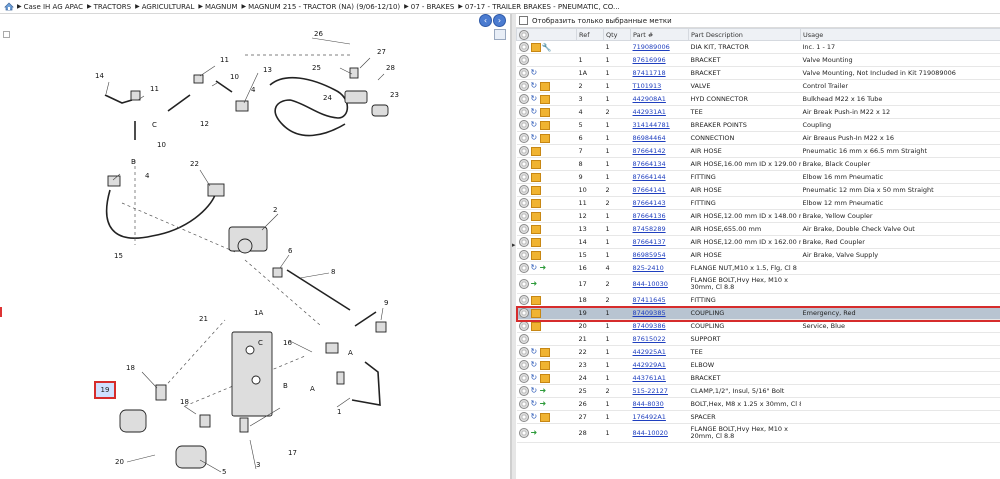  What do you see at coordinates (105, 390) in the screenshot?
I see `highlighted-callout-19: 19` at bounding box center [105, 390].